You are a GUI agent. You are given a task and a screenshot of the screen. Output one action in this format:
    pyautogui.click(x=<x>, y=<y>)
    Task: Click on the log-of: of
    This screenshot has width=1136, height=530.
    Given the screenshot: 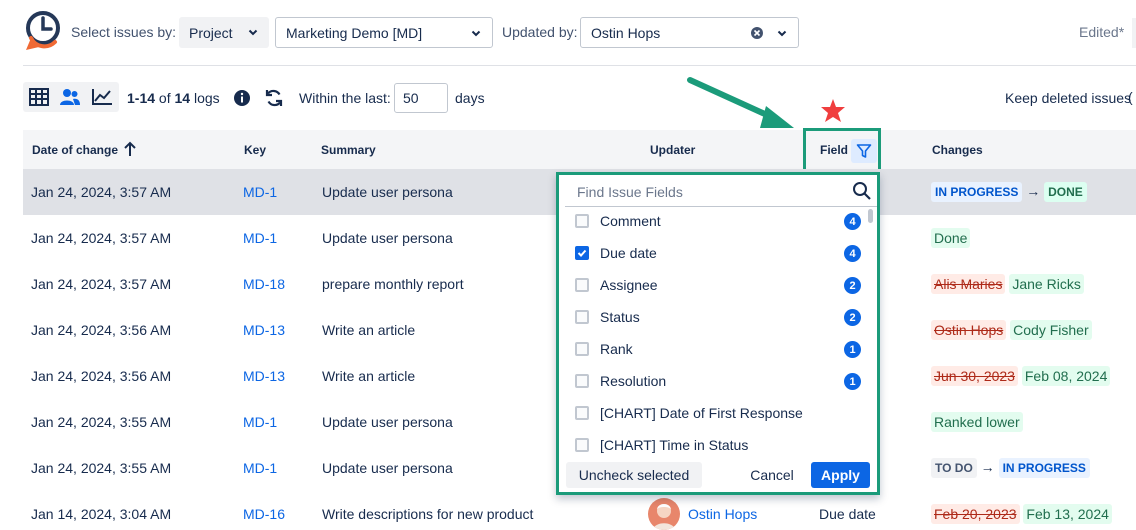 What is the action you would take?
    pyautogui.click(x=164, y=98)
    